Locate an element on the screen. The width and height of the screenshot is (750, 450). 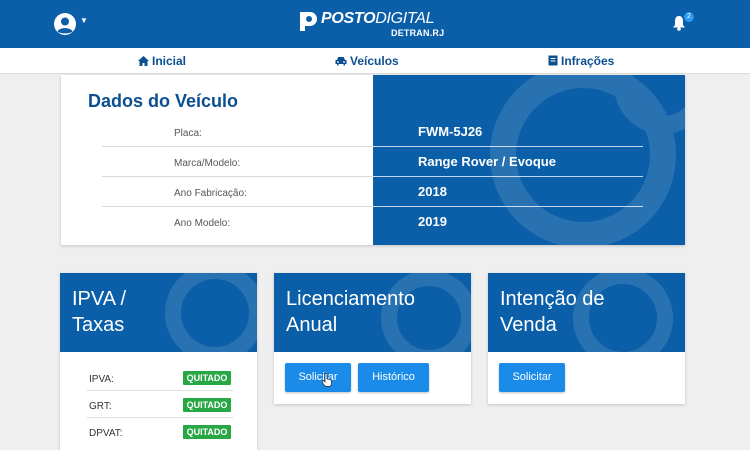
top-bar: ▼ POSTODIGITAL DETRAN.RJ 2 is located at coordinates (375, 24).